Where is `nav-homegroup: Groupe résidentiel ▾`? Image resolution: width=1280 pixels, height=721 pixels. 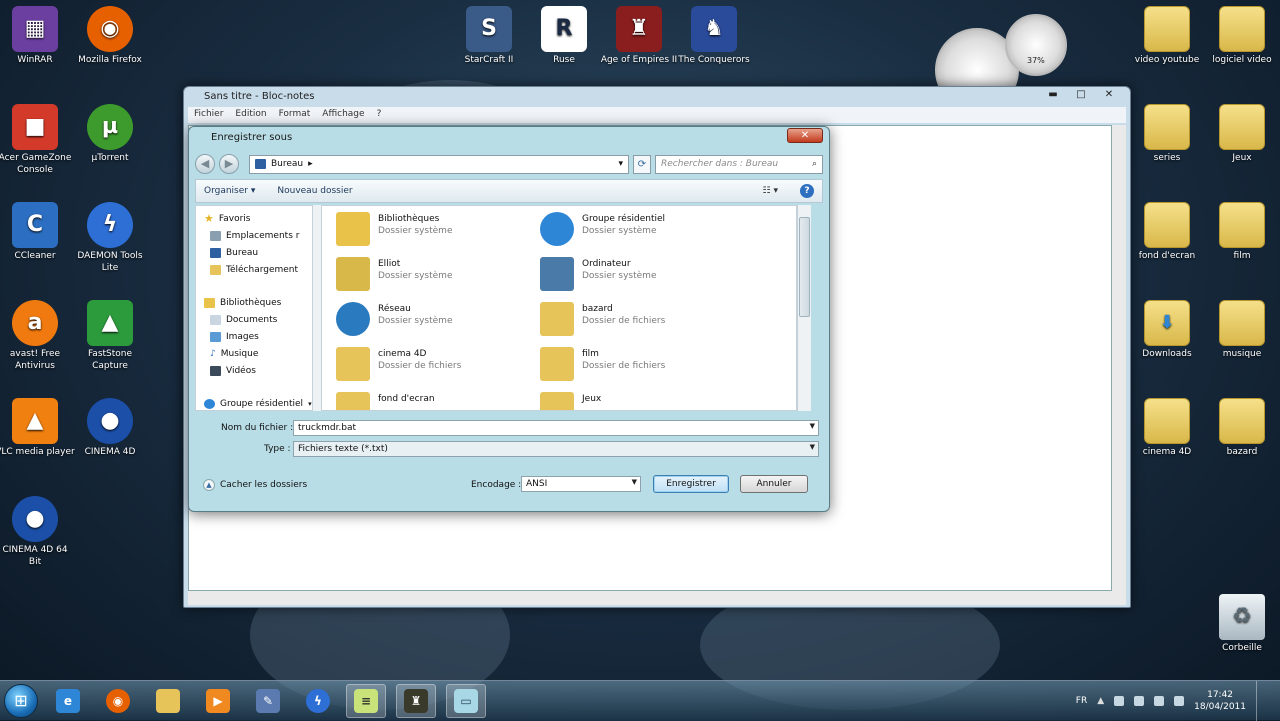
nav-homegroup: Groupe résidentiel ▾ is located at coordinates (258, 402).